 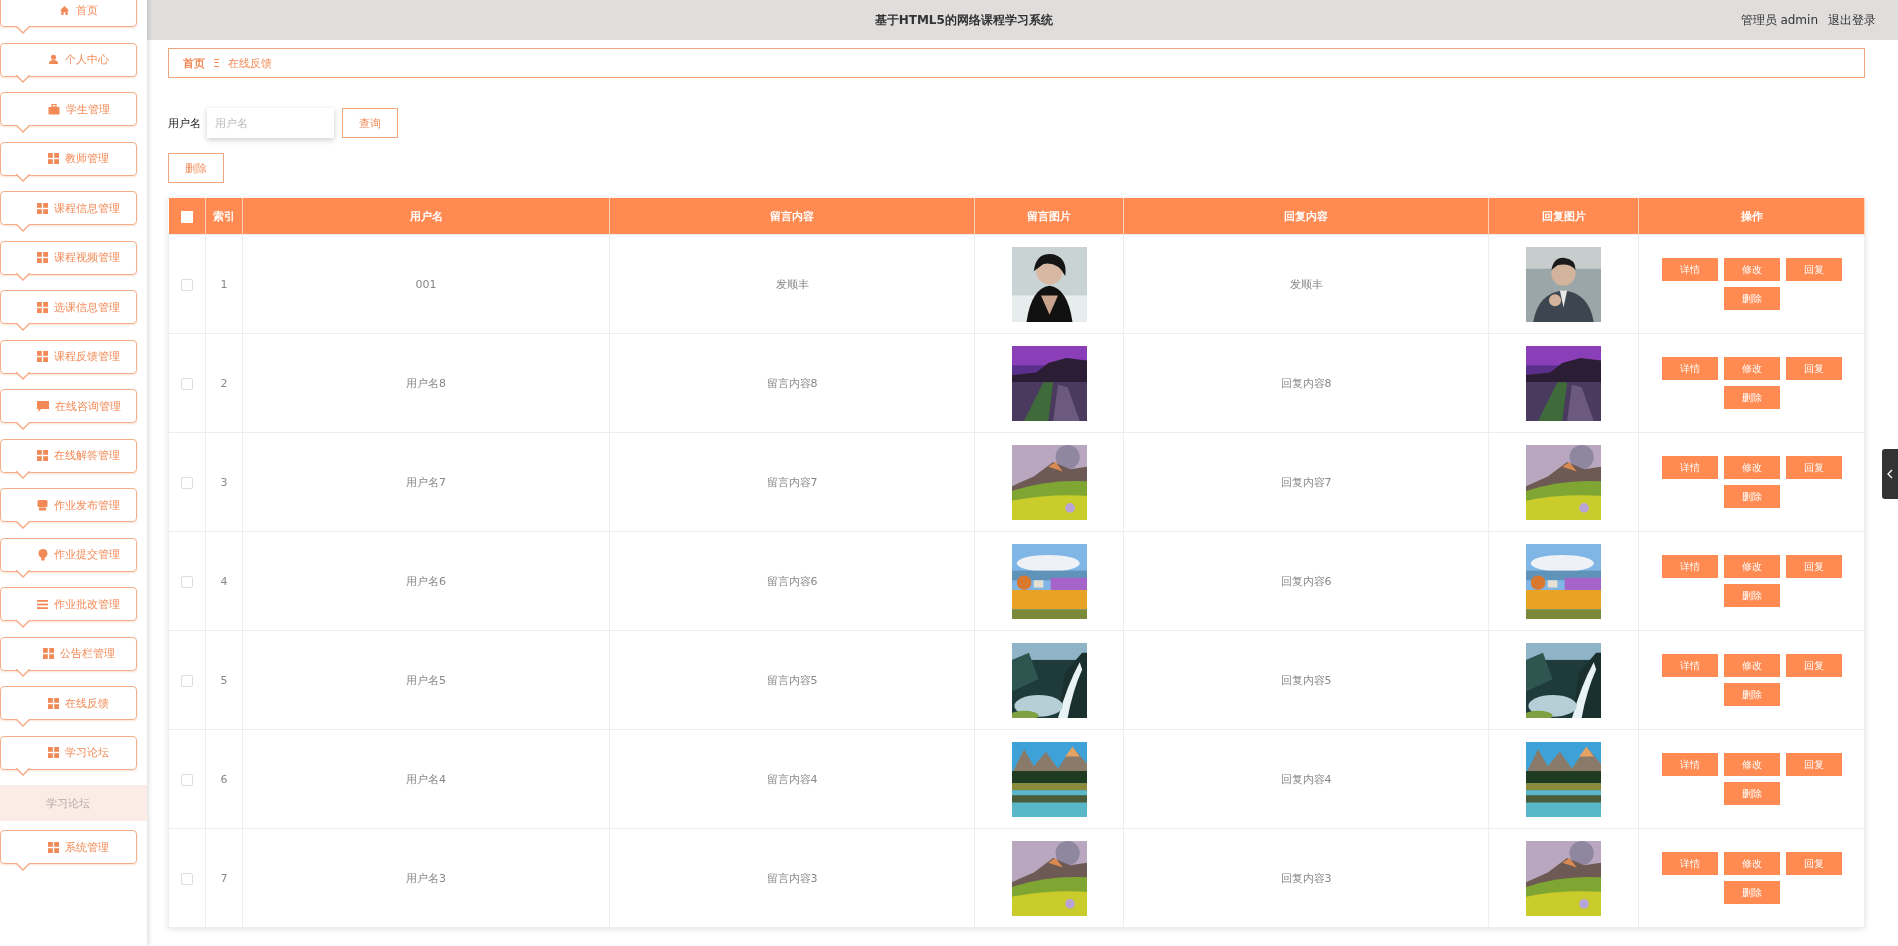 I want to click on breadcrumb-separator: Ξ, so click(x=216, y=63).